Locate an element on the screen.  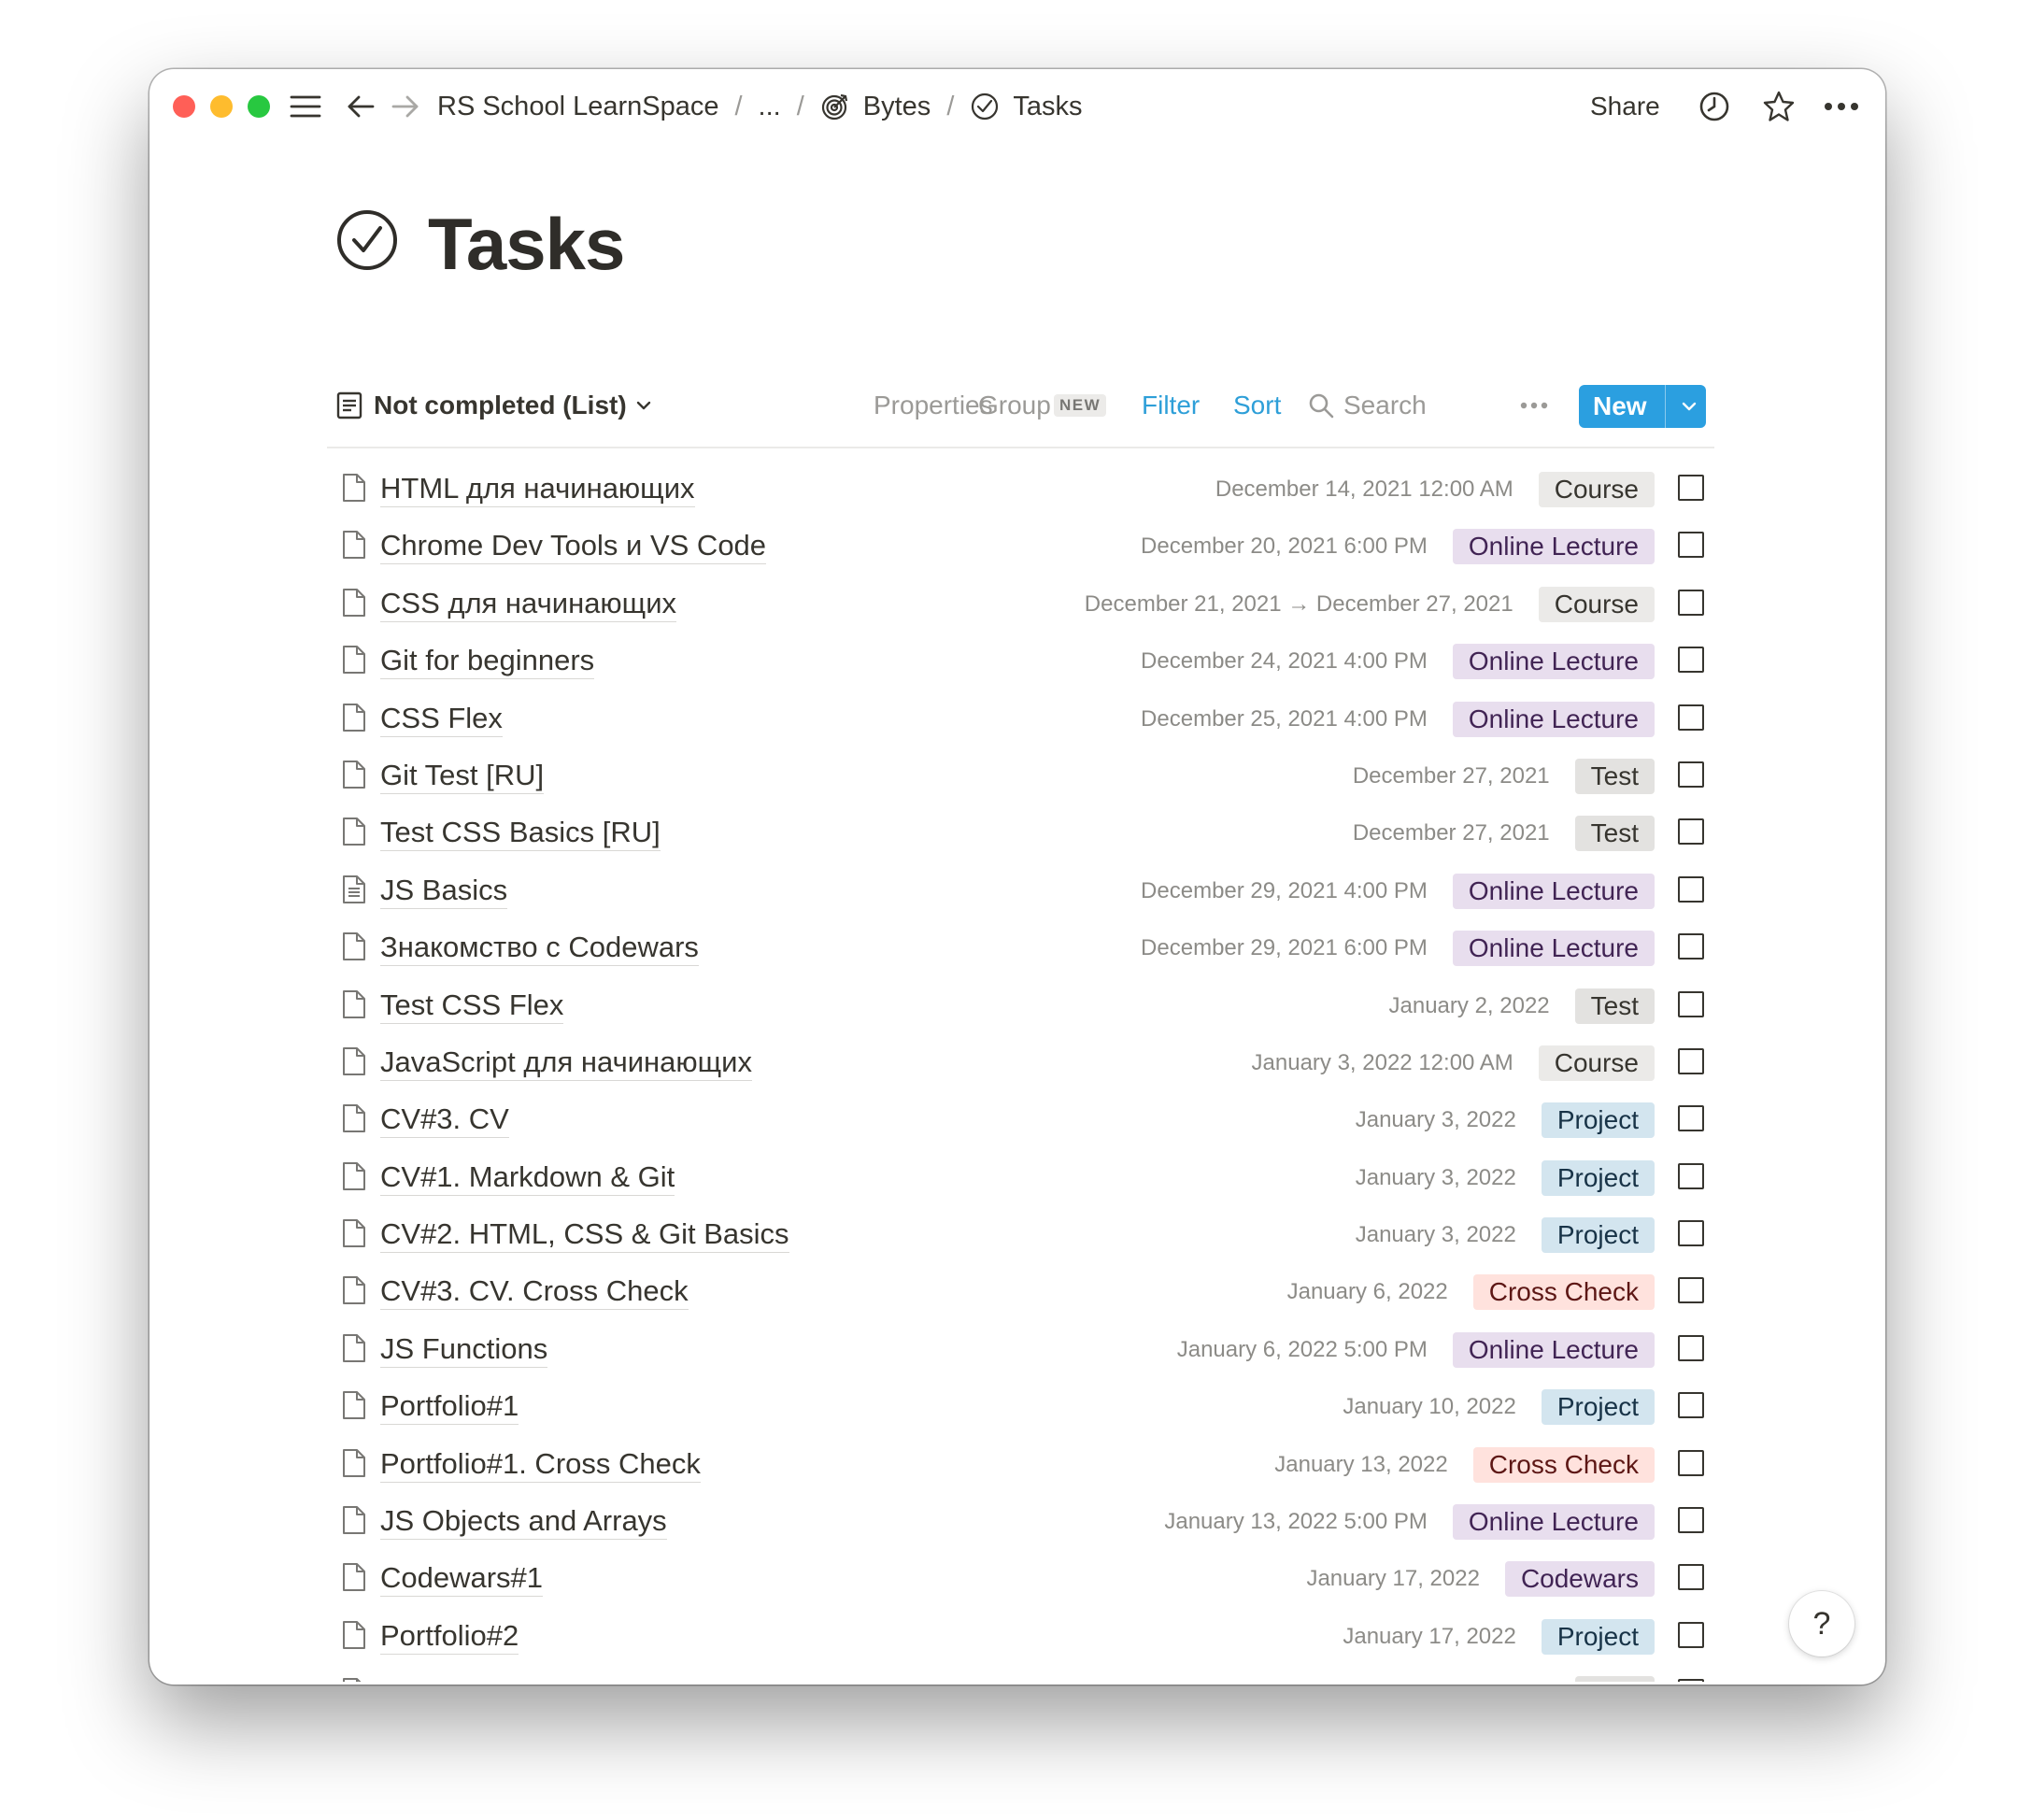
search-button: Search is located at coordinates (1367, 405).